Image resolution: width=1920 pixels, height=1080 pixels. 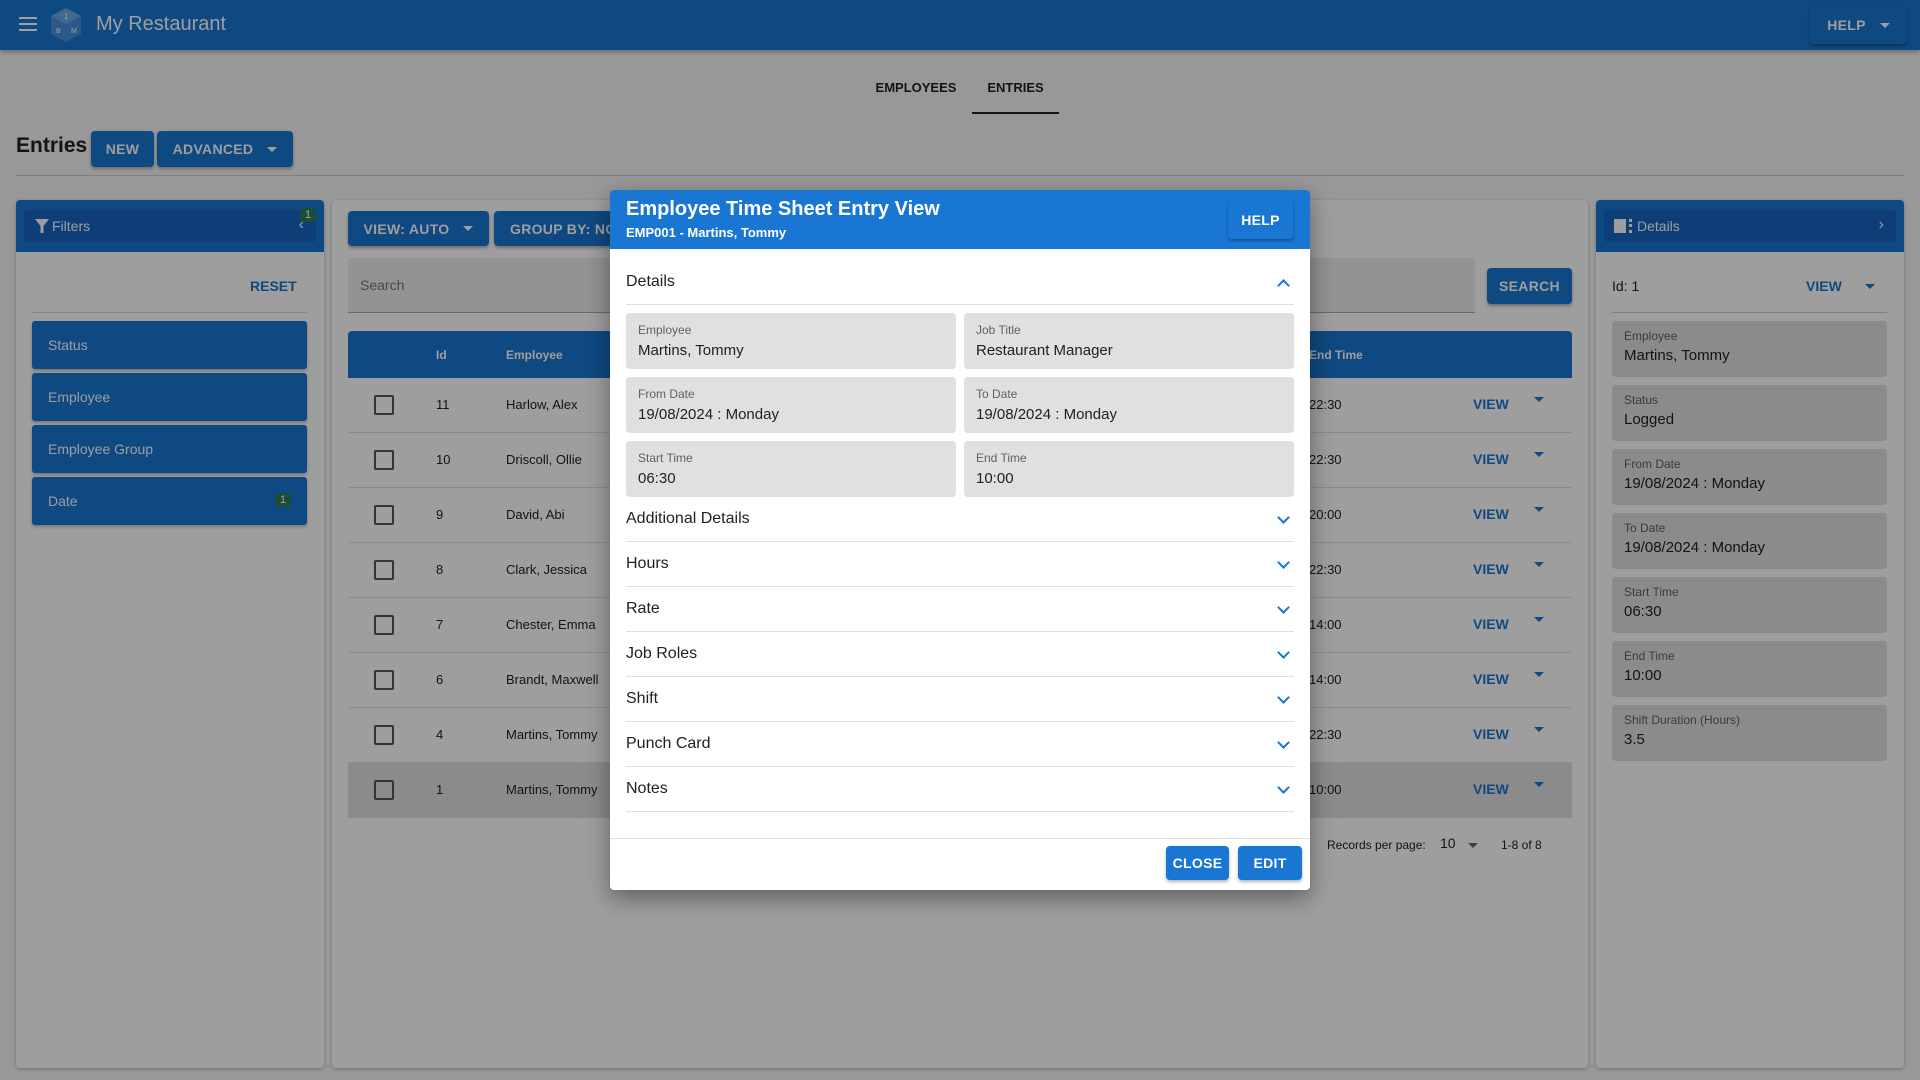 I want to click on dialog-field: Employee Martins, Tommy, so click(x=791, y=341).